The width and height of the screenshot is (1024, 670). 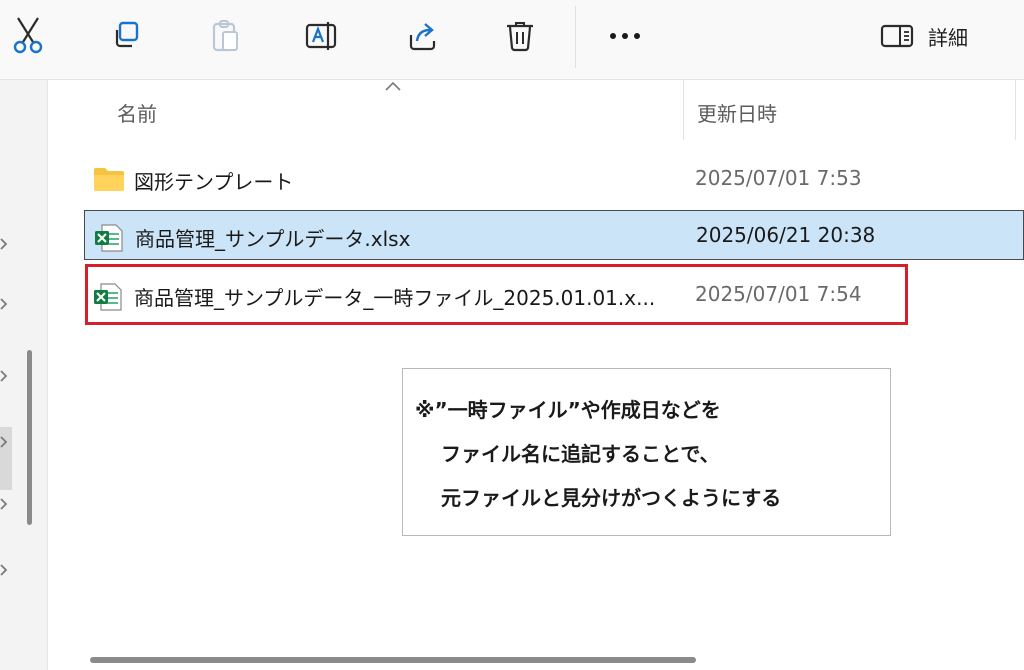 I want to click on file-name: 図形テンプレート, so click(x=214, y=182).